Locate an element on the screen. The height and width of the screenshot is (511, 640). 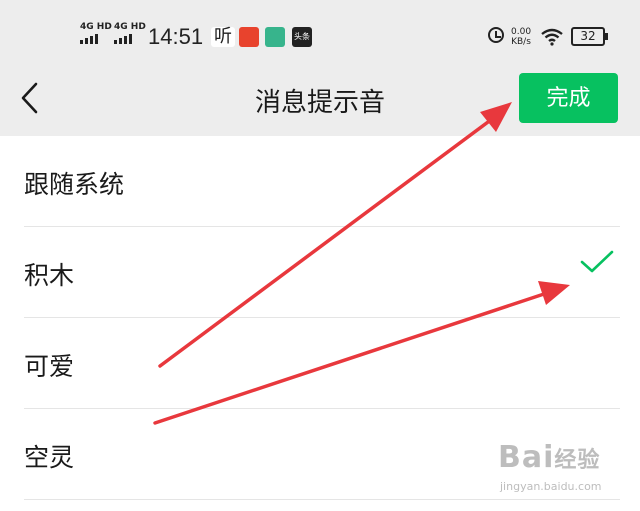
battery-icon: 32 is located at coordinates (589, 36).